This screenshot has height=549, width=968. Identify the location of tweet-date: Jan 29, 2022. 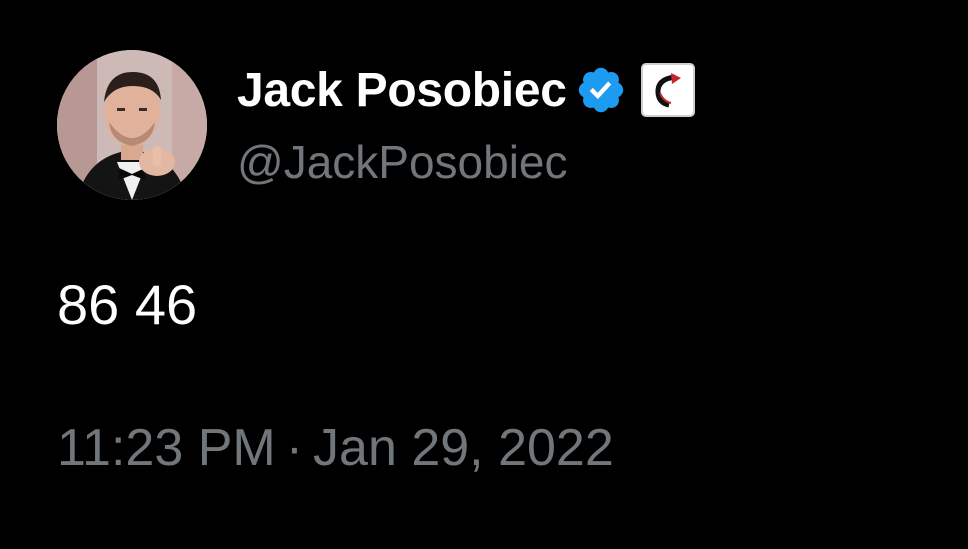
(463, 448).